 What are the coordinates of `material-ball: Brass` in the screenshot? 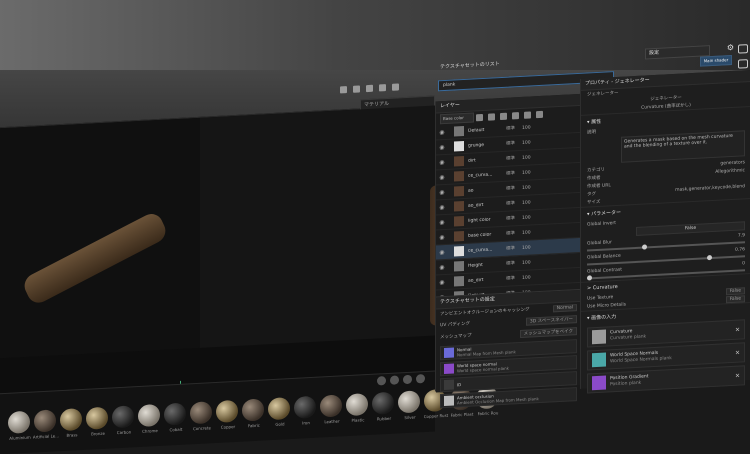 It's located at (71, 423).